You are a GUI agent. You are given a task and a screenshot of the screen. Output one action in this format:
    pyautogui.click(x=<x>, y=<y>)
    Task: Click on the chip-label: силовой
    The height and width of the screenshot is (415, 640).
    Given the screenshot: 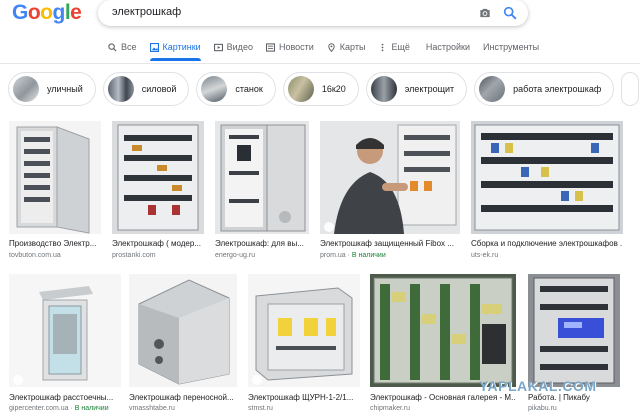 What is the action you would take?
    pyautogui.click(x=159, y=89)
    